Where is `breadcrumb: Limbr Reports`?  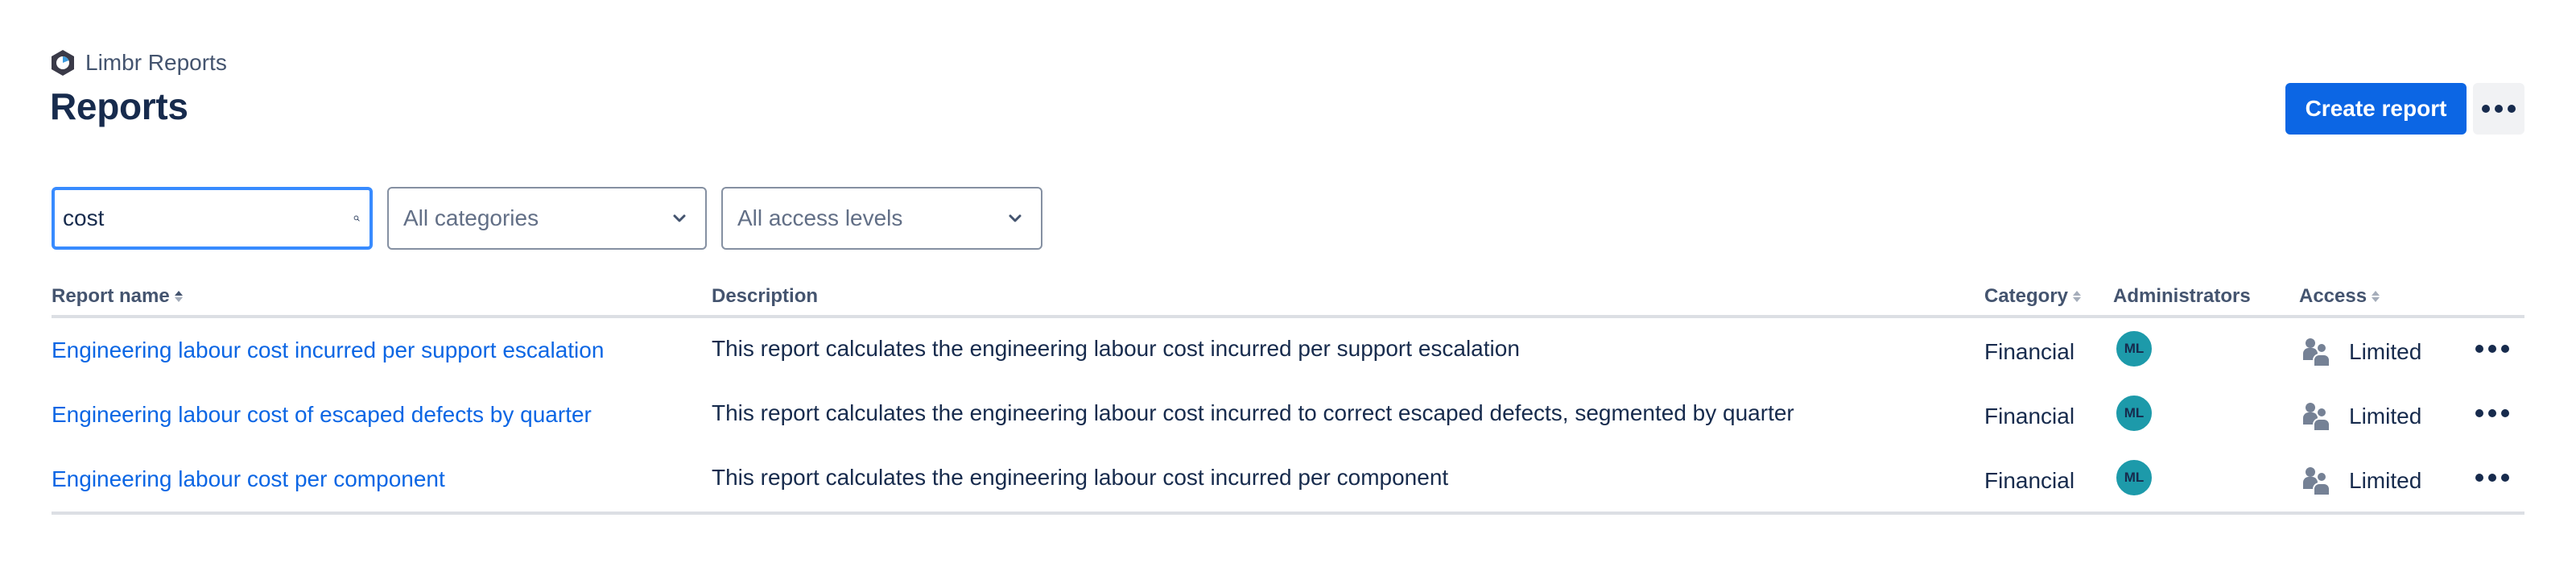
breadcrumb: Limbr Reports is located at coordinates (138, 62).